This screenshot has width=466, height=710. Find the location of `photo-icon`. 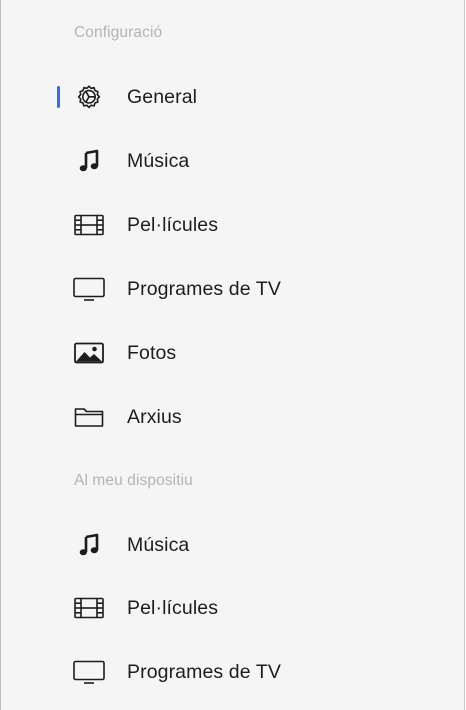

photo-icon is located at coordinates (89, 353).